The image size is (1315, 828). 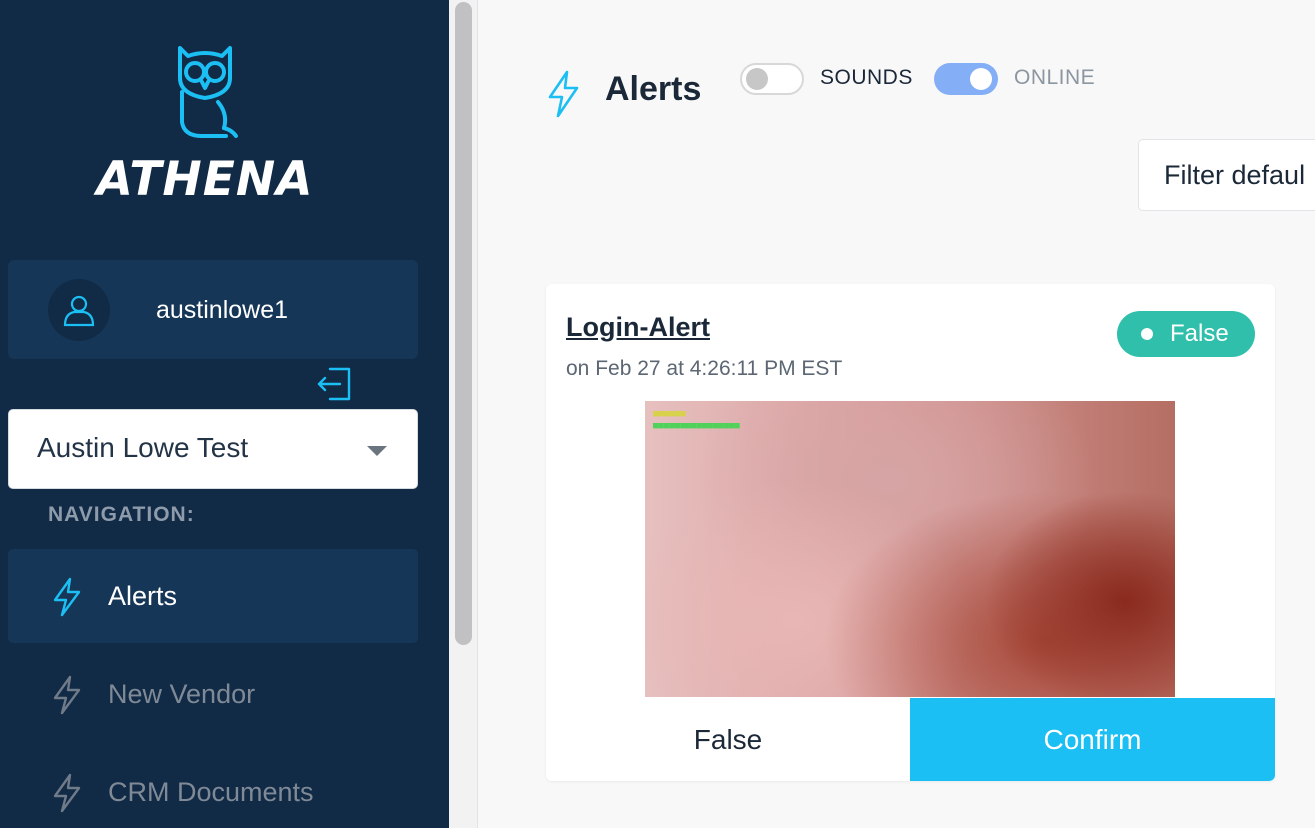 I want to click on nav-item-new-vendor: New Vendor, so click(x=213, y=694).